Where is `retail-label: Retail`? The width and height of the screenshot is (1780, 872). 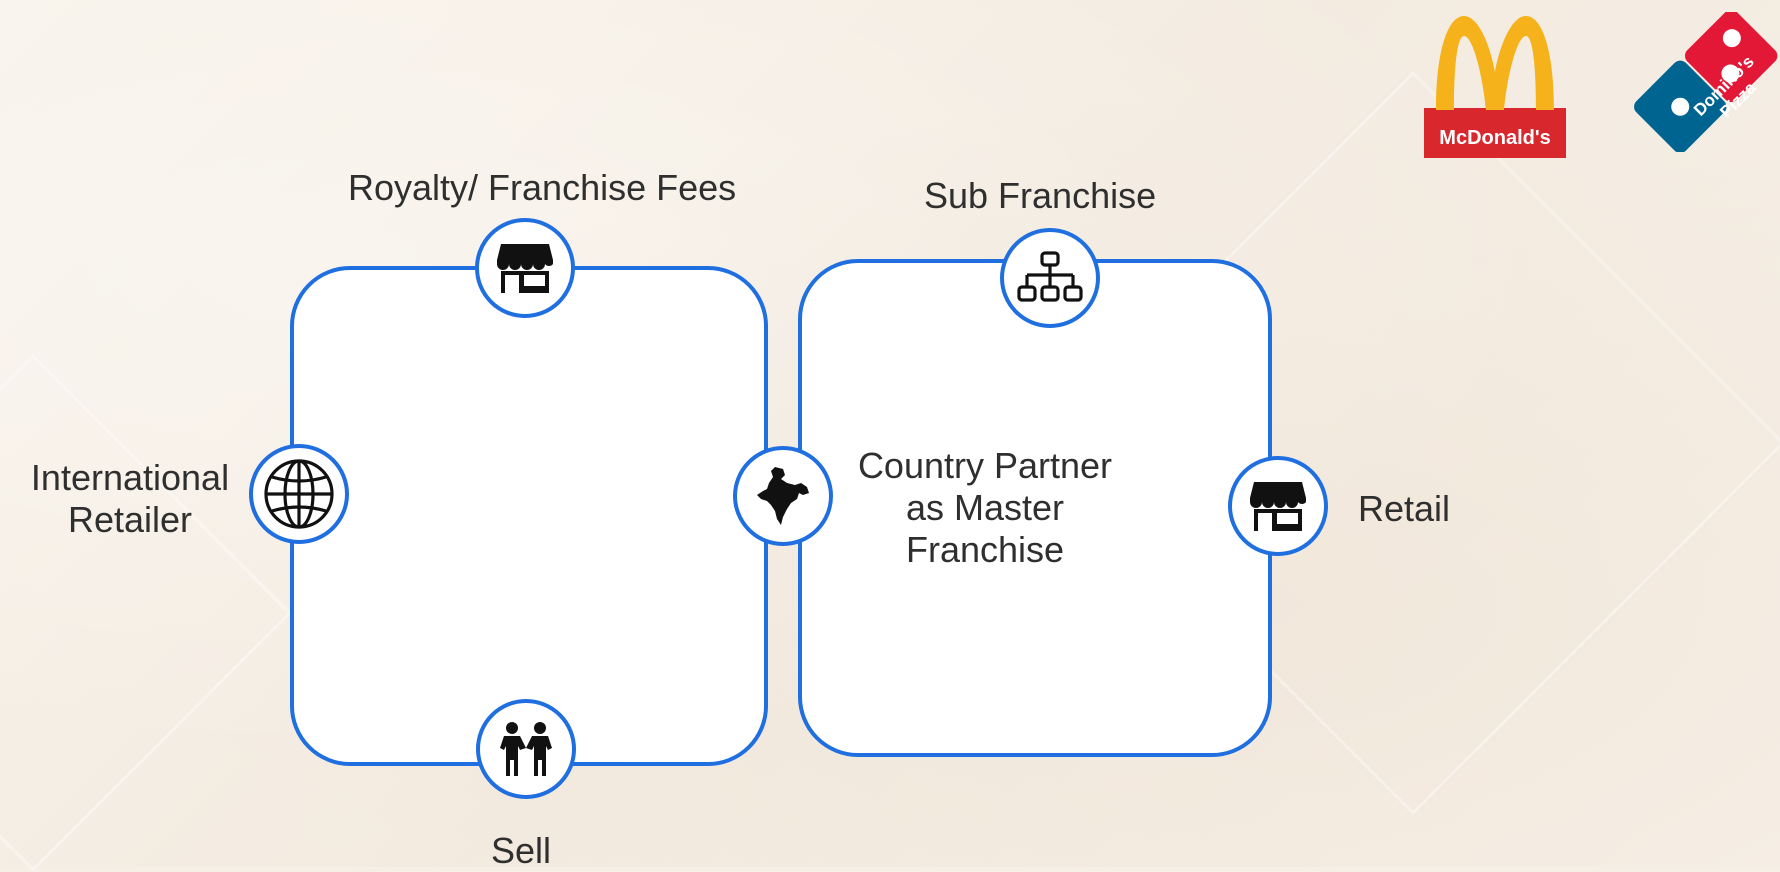 retail-label: Retail is located at coordinates (1404, 508).